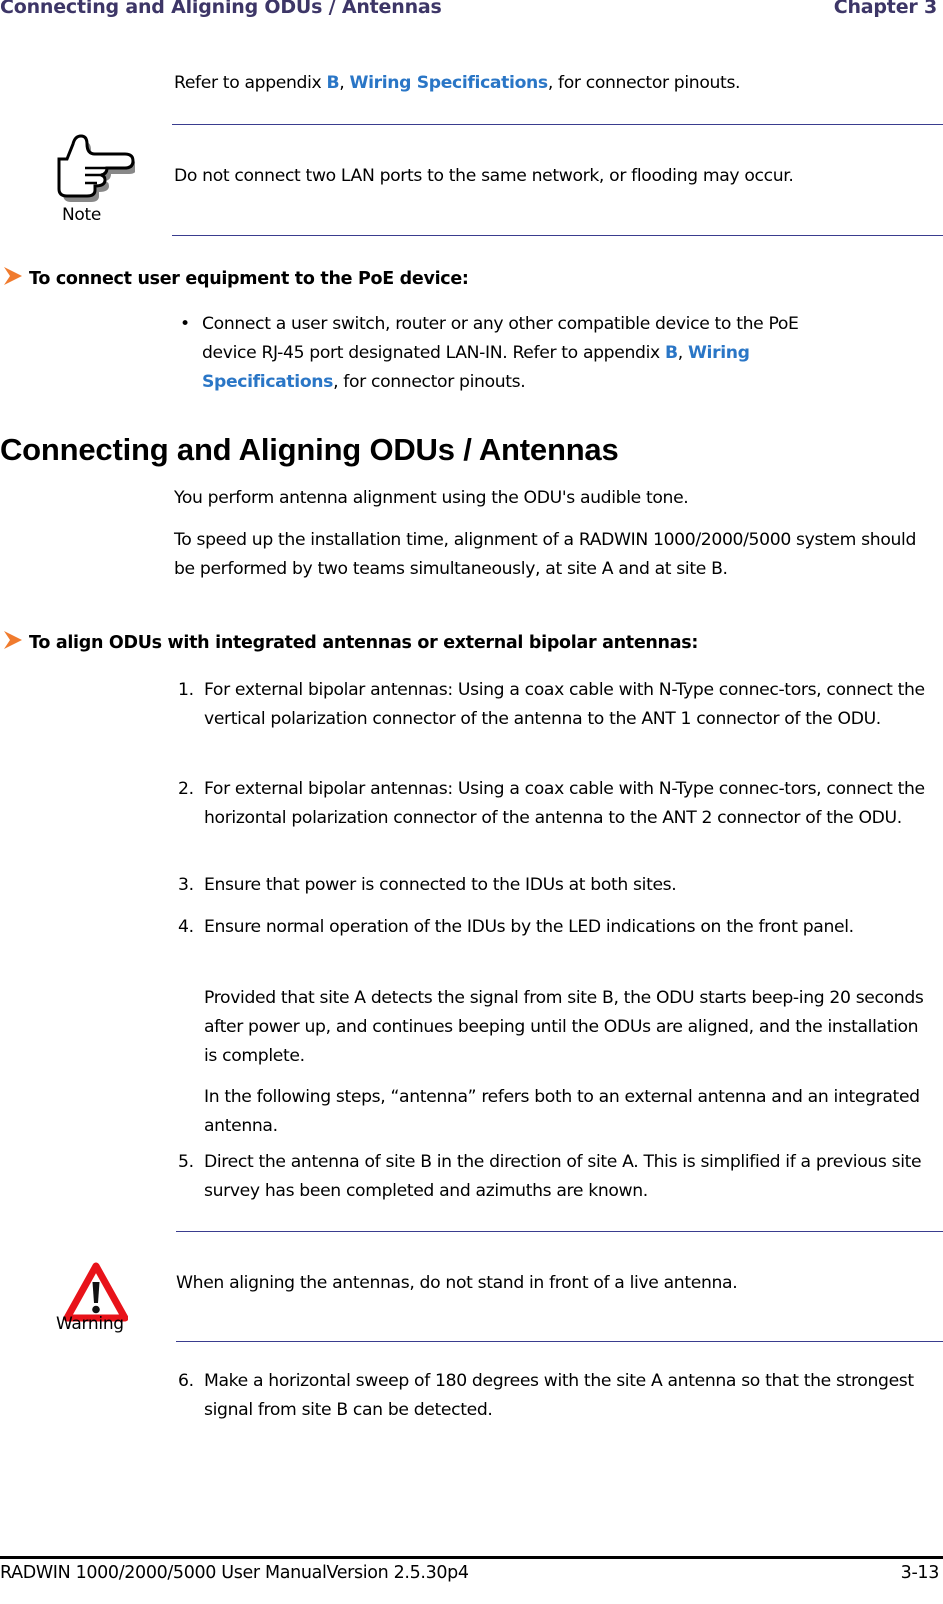 The image size is (943, 1604). I want to click on pointing-hand-icon, so click(96, 169).